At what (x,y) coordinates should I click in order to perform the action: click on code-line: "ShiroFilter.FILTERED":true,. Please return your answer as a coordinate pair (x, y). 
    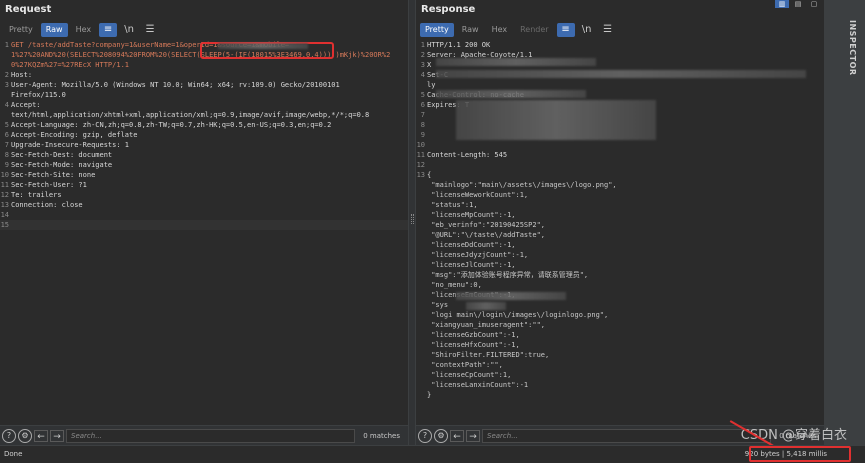
    Looking at the image, I should click on (620, 355).